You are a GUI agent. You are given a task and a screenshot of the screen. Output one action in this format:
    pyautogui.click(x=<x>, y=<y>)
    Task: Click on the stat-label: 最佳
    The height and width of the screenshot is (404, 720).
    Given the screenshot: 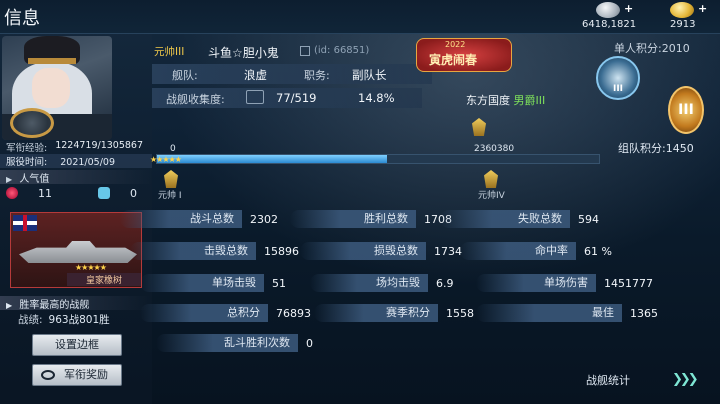 What is the action you would take?
    pyautogui.click(x=549, y=313)
    